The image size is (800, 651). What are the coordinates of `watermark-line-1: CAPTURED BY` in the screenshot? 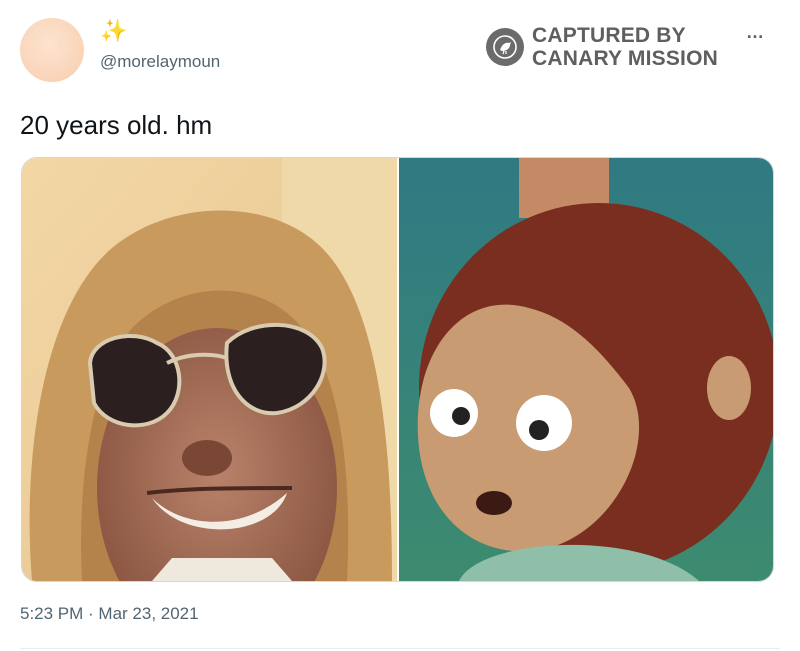 It's located at (609, 35).